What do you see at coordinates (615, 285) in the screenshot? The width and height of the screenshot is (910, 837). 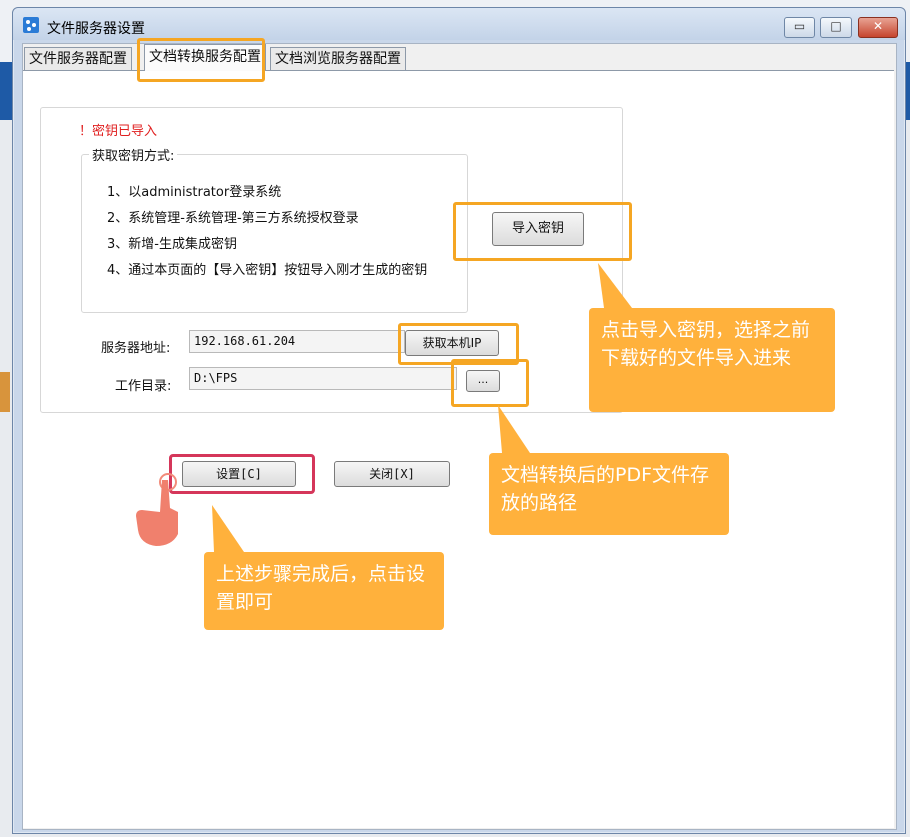 I see `callout-import-tail` at bounding box center [615, 285].